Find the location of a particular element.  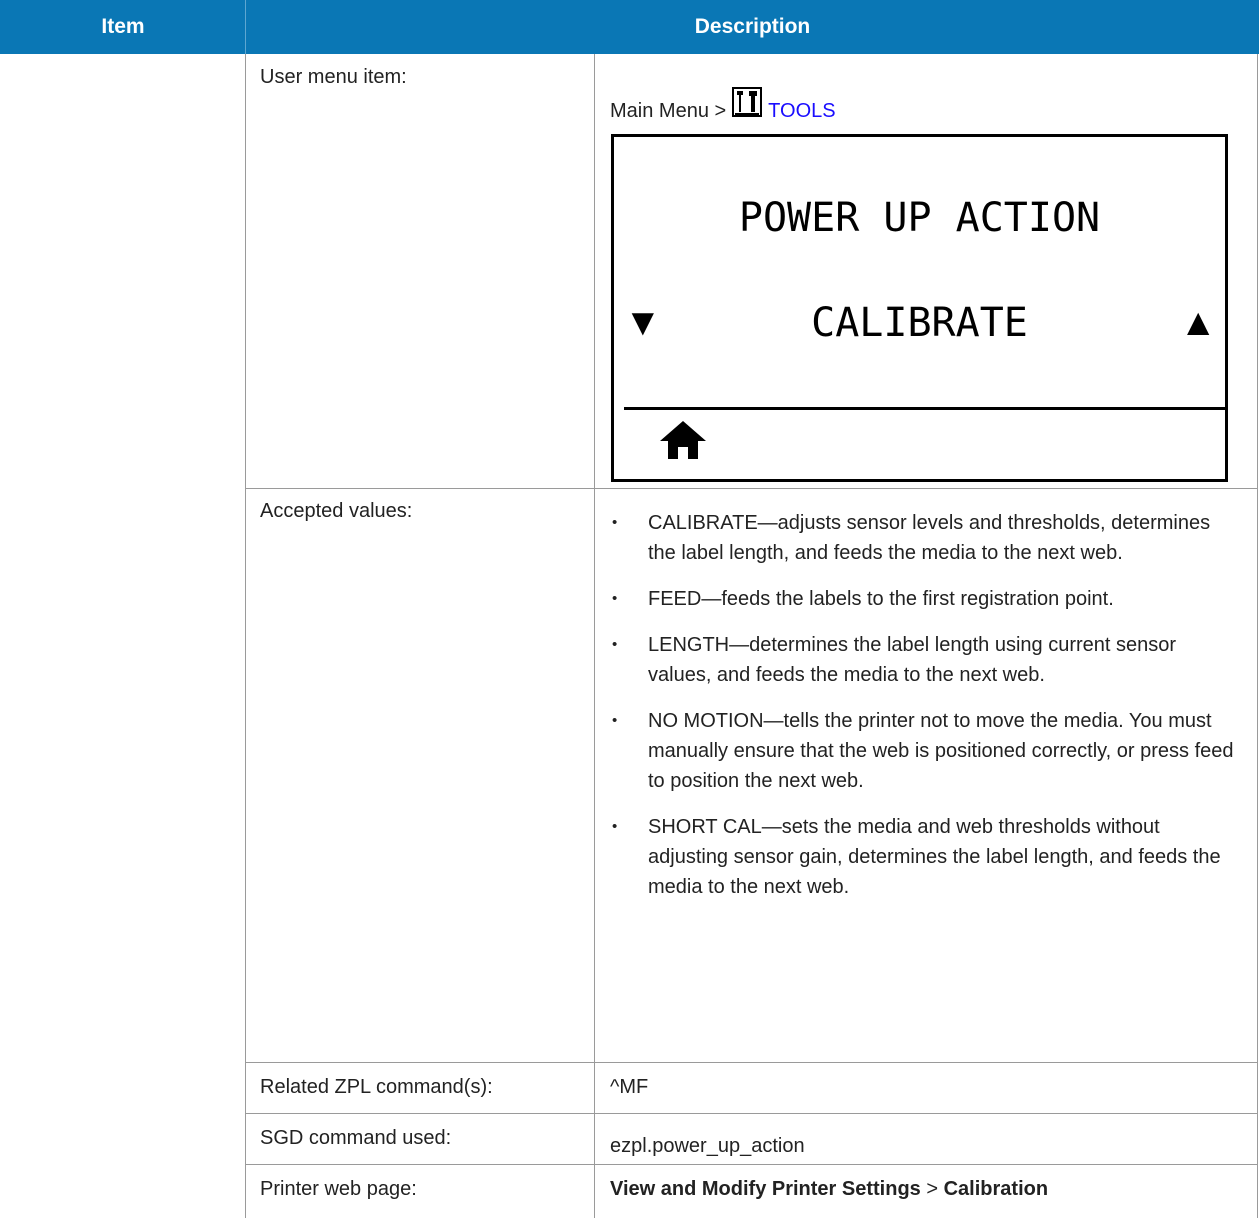

zpl-label: Related ZPL command(s): is located at coordinates (376, 1087).